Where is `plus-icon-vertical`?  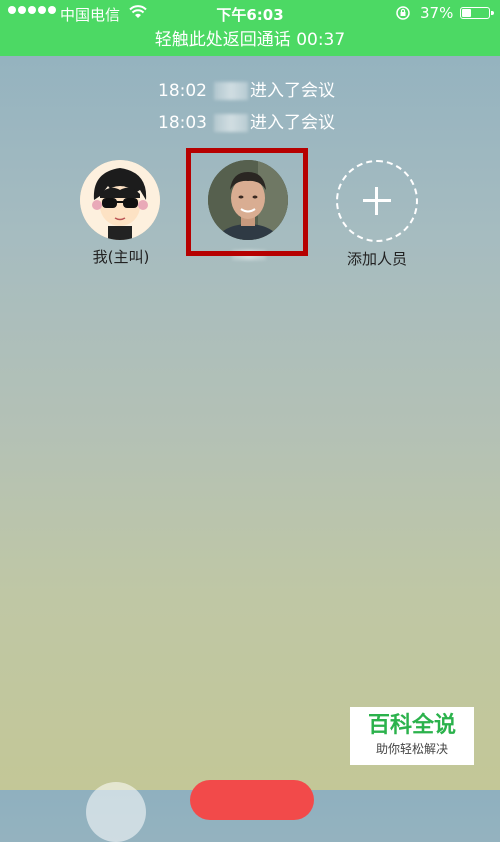 plus-icon-vertical is located at coordinates (376, 201).